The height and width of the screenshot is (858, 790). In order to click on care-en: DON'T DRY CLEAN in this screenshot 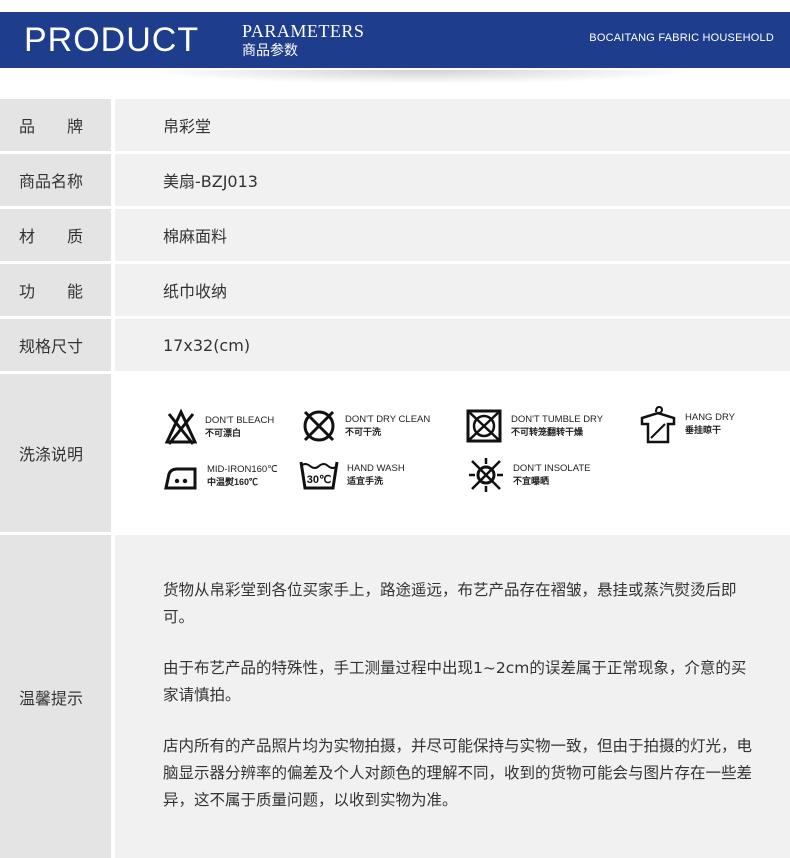, I will do `click(388, 419)`.